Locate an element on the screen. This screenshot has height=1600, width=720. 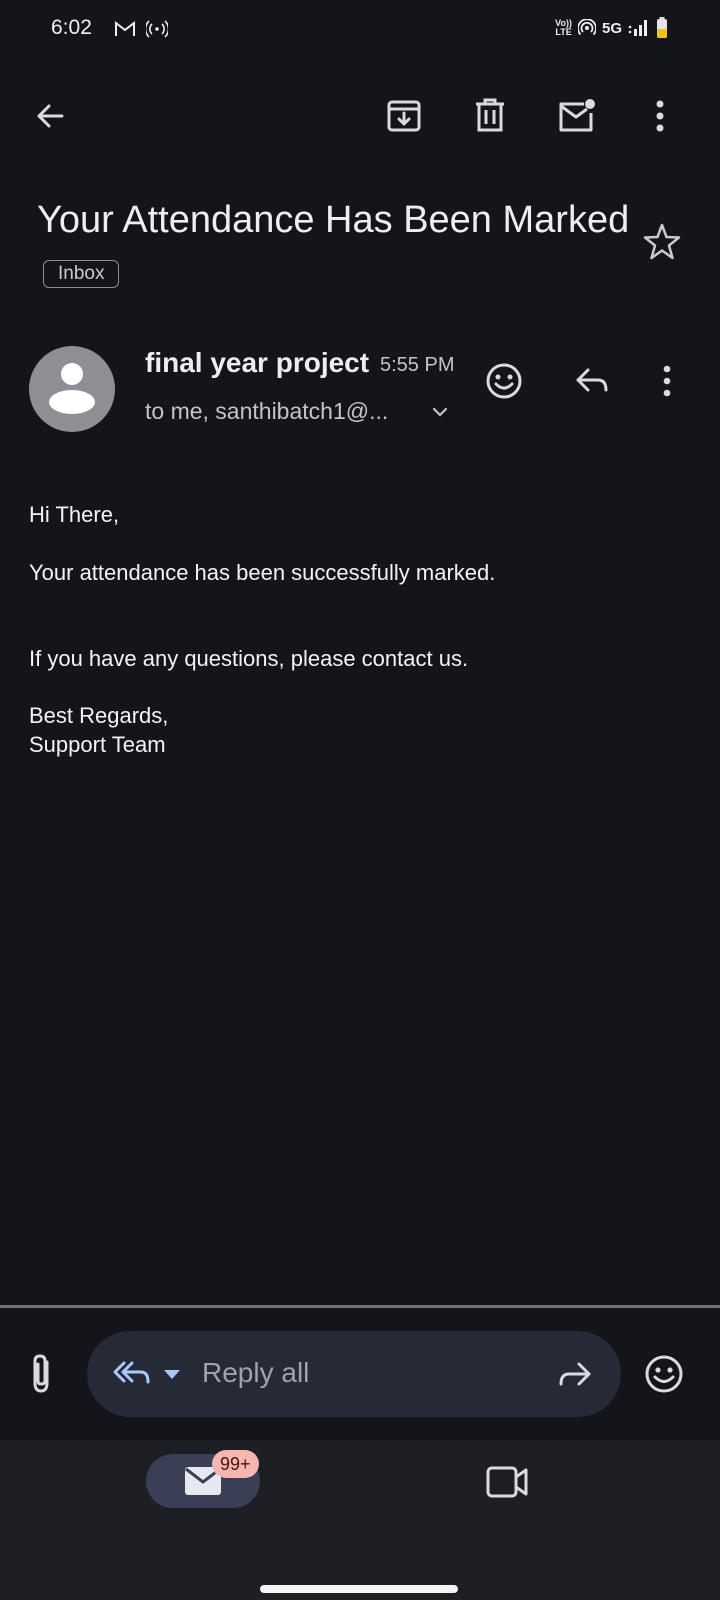
reply-all-icon is located at coordinates (131, 1372).